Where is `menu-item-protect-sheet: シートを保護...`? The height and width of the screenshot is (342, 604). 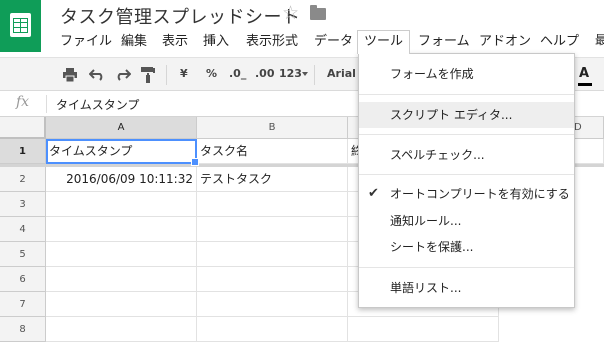 menu-item-protect-sheet: シートを保護... is located at coordinates (466, 247).